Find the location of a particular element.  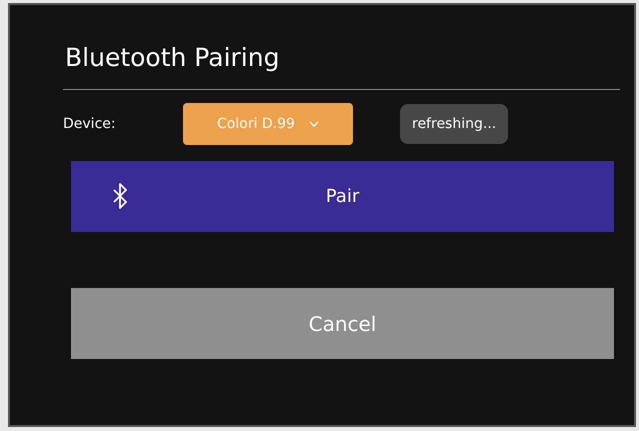

bluetooth-icon is located at coordinates (120, 196).